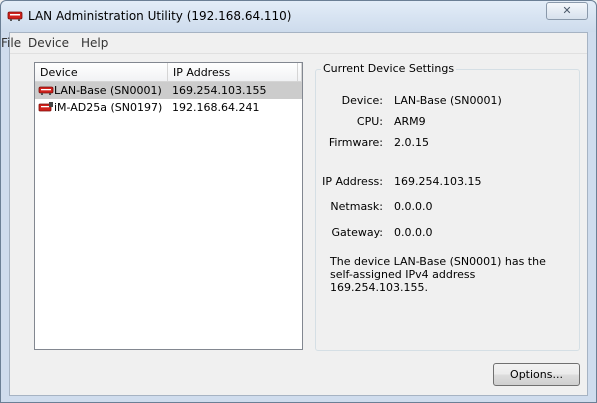  I want to click on close-icon: ✕, so click(567, 10).